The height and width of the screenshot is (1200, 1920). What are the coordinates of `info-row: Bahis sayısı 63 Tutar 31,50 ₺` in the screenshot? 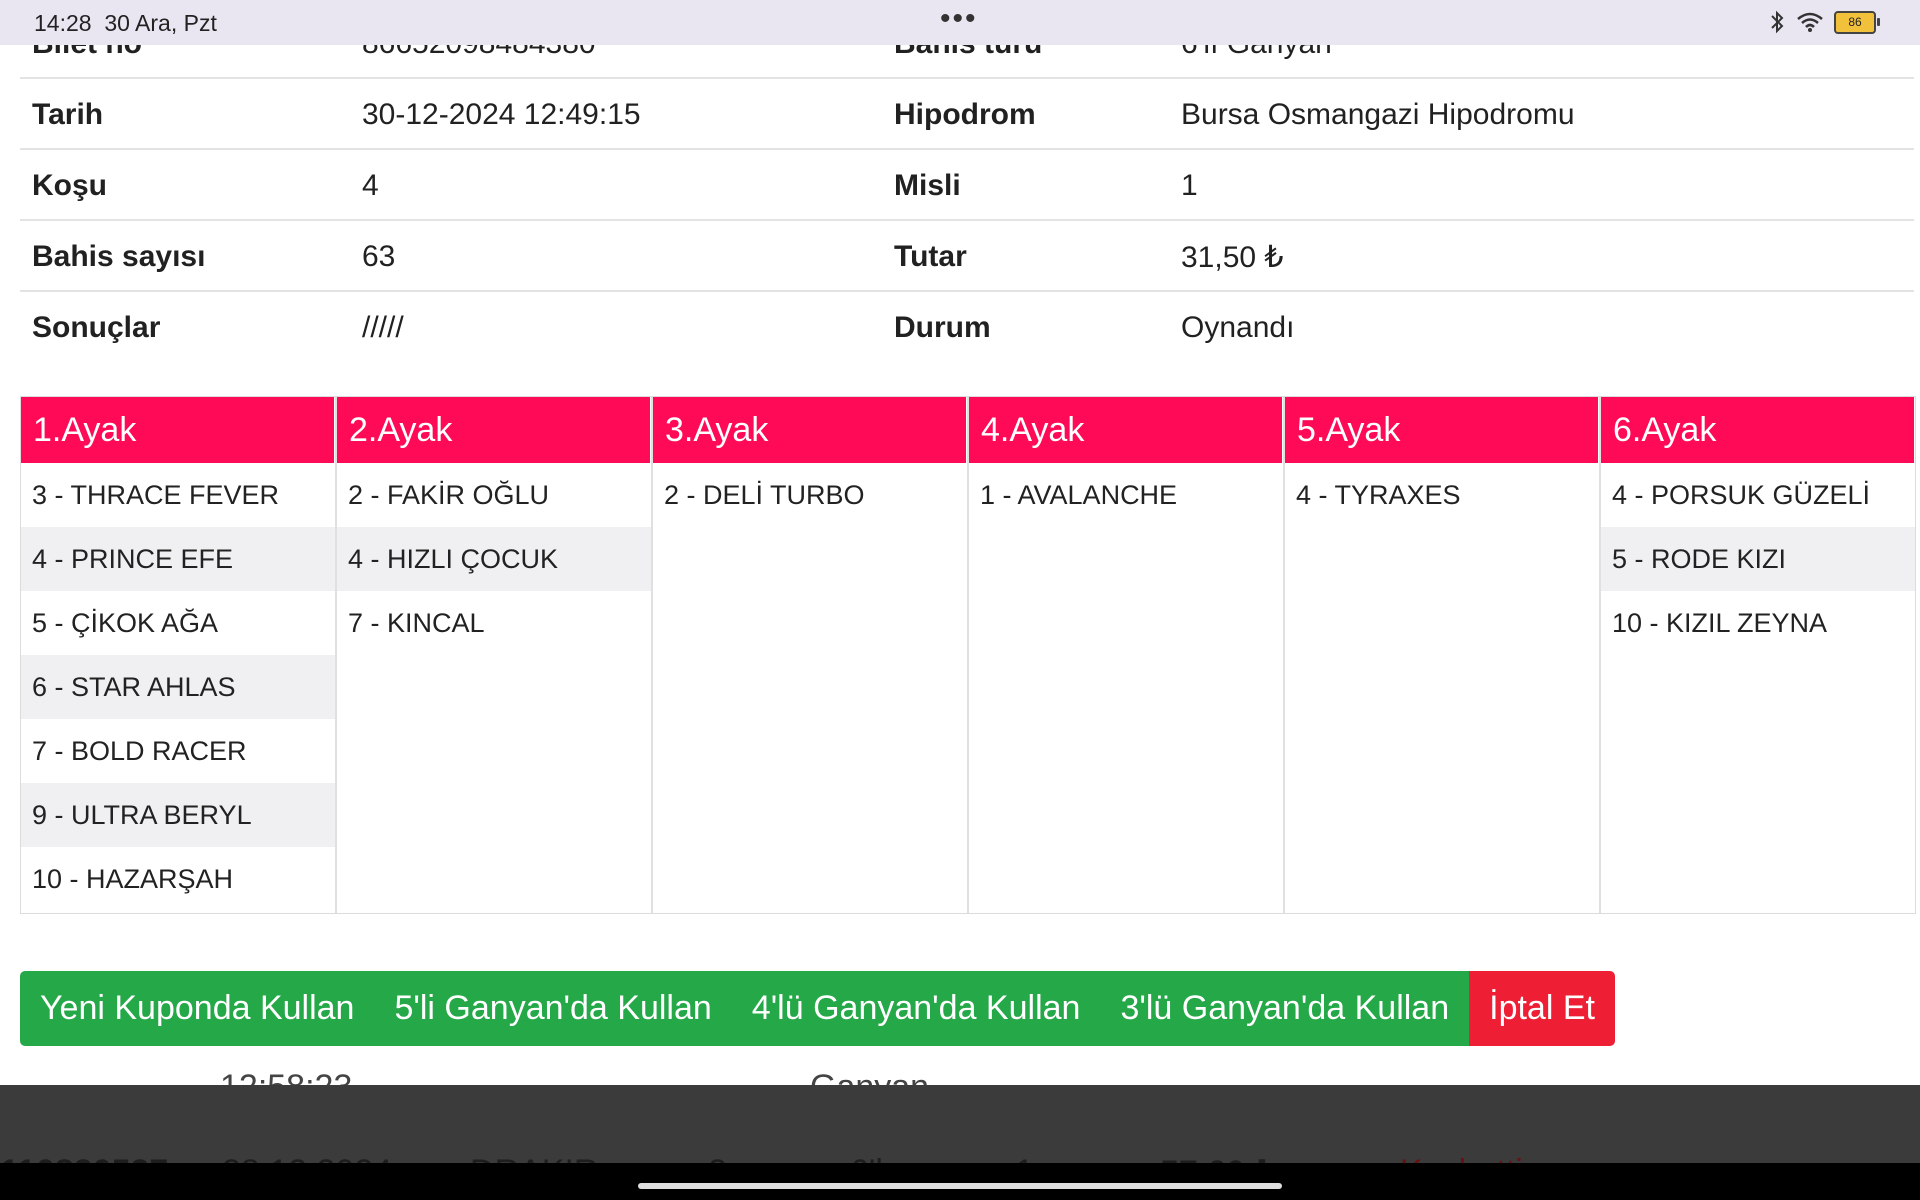 It's located at (967, 256).